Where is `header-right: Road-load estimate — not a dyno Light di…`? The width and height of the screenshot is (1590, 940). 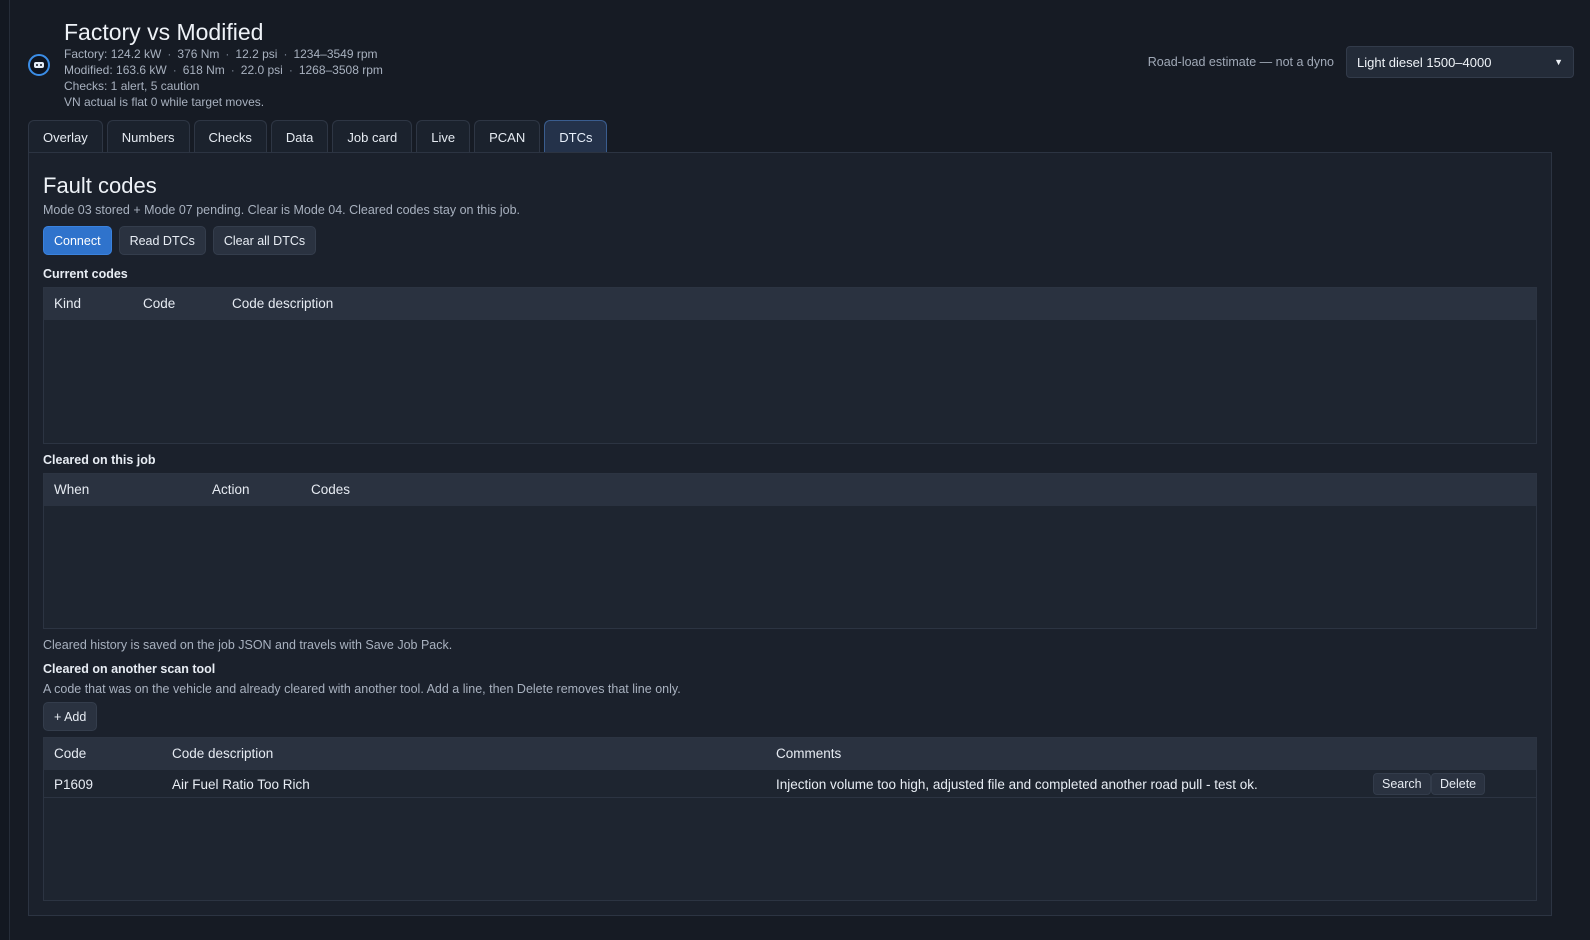
header-right: Road-load estimate — not a dyno Light di… is located at coordinates (1361, 62).